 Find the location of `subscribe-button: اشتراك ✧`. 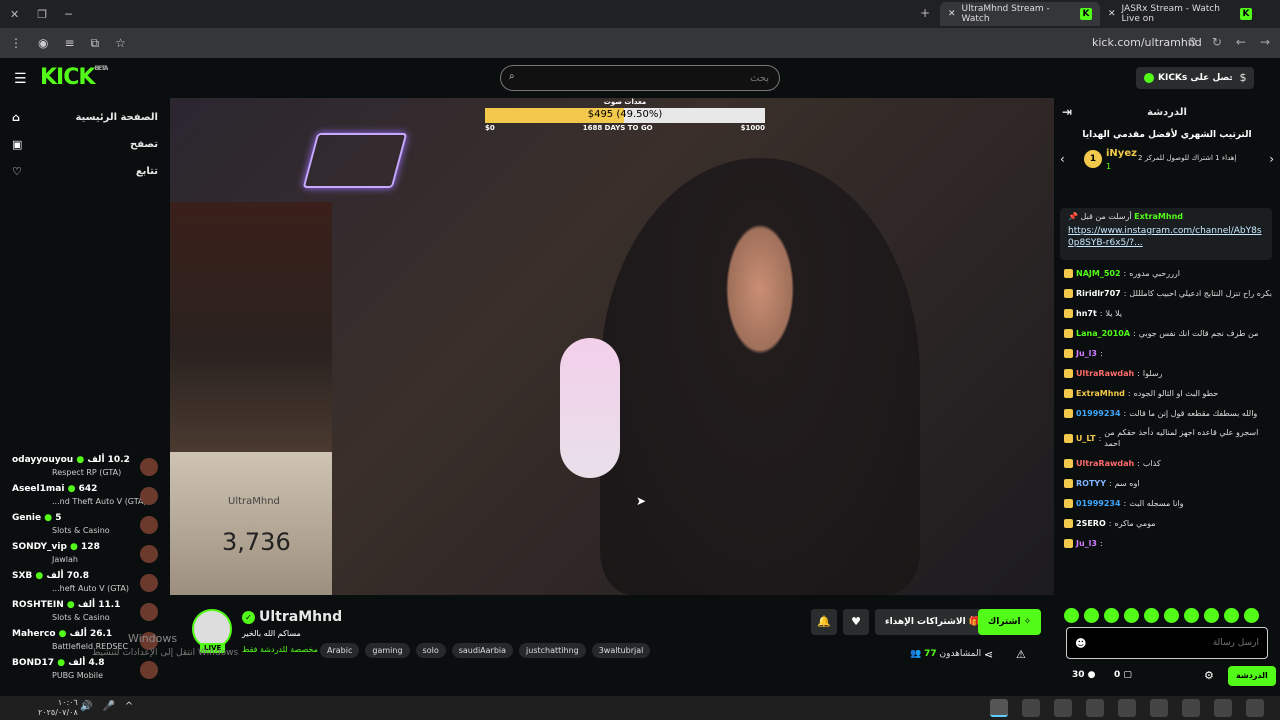

subscribe-button: اشتراك ✧ is located at coordinates (1010, 622).